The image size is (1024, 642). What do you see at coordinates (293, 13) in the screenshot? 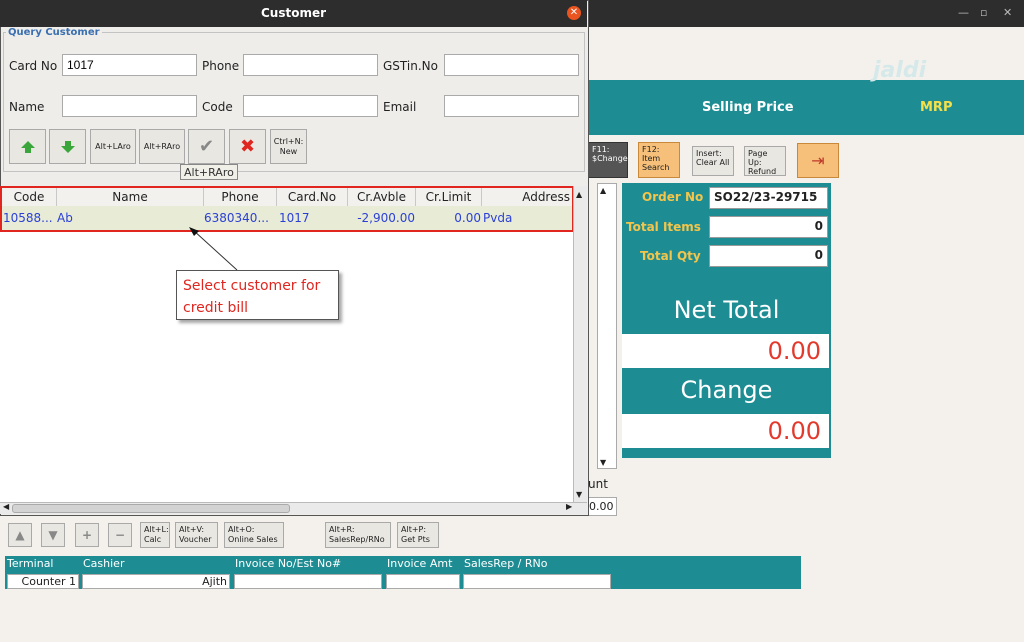
I see `dialog-title: Customer` at bounding box center [293, 13].